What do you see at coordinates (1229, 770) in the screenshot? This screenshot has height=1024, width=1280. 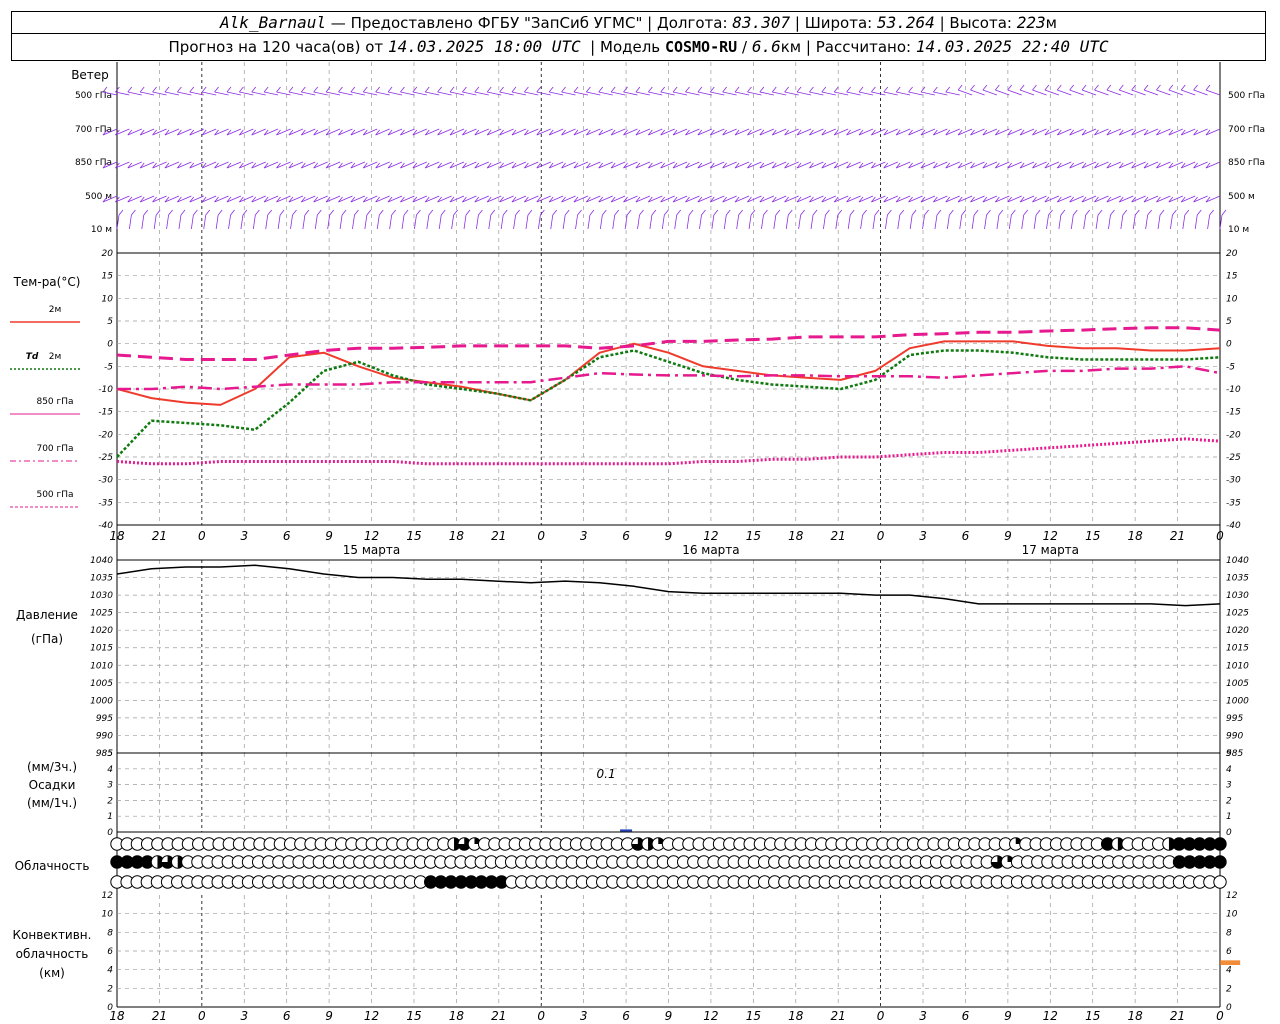 I see `precip-tick-right: 4` at bounding box center [1229, 770].